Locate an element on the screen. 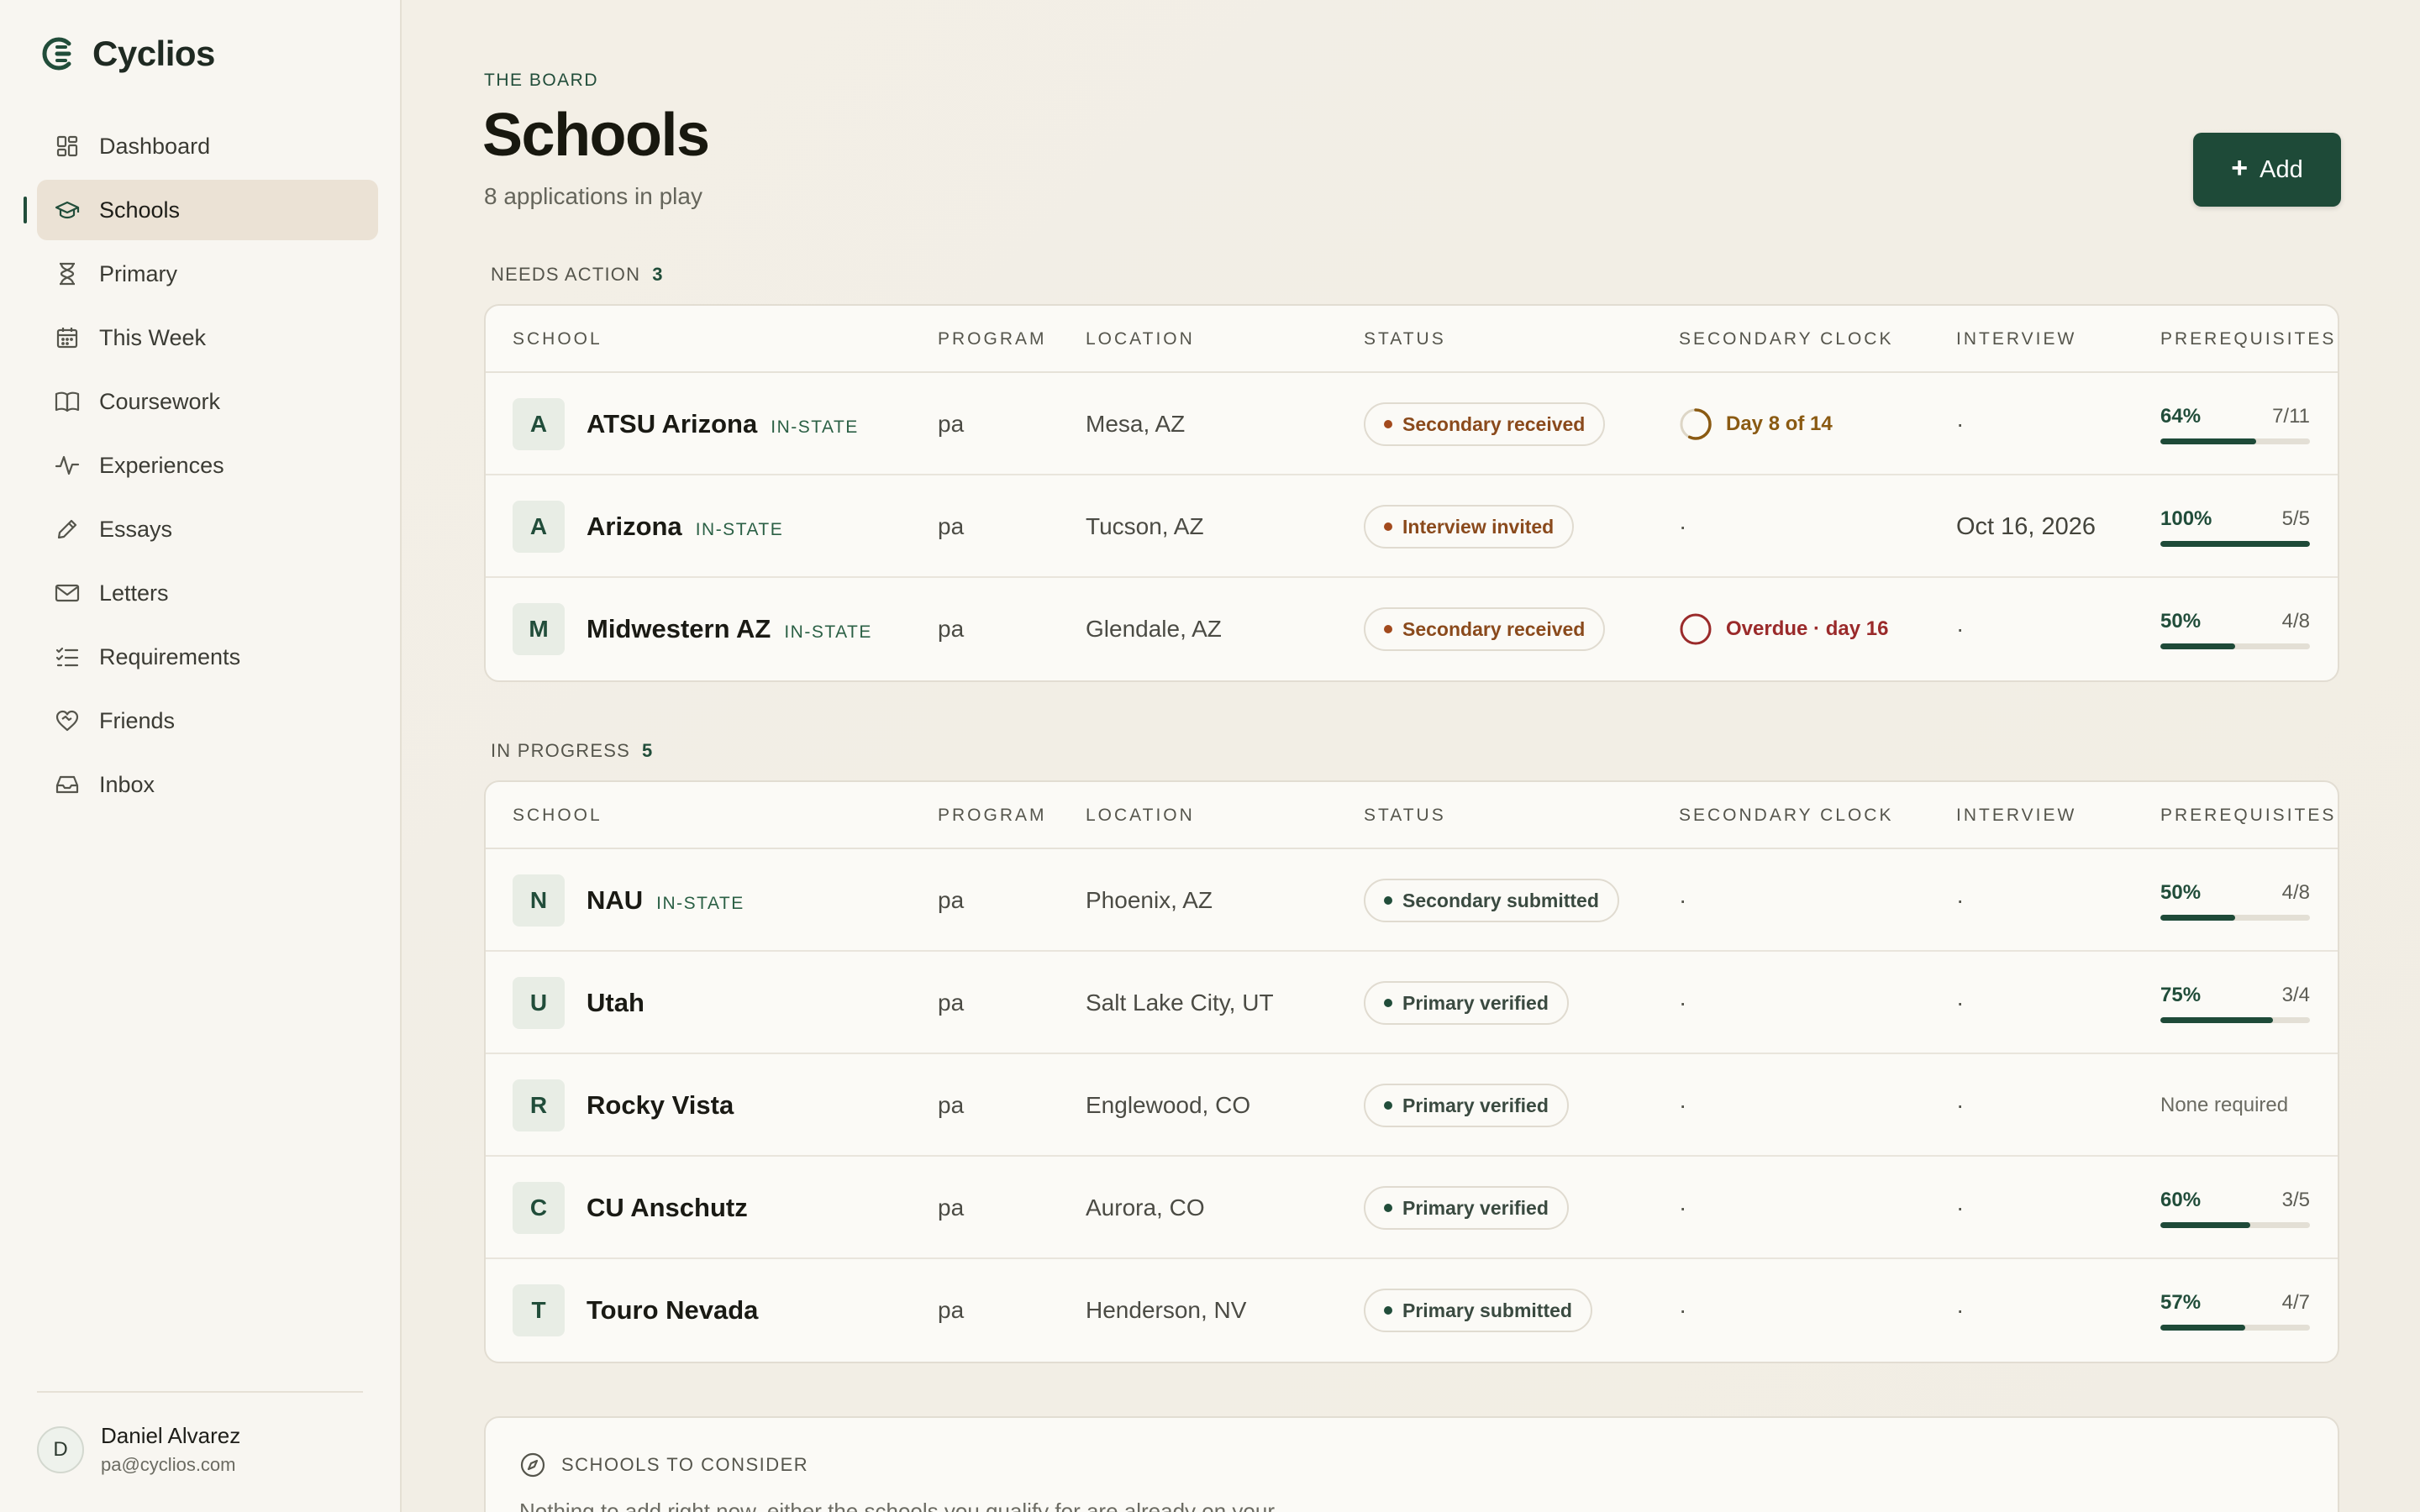 This screenshot has height=1512, width=2420. sidebar-item-label: Inbox is located at coordinates (127, 784).